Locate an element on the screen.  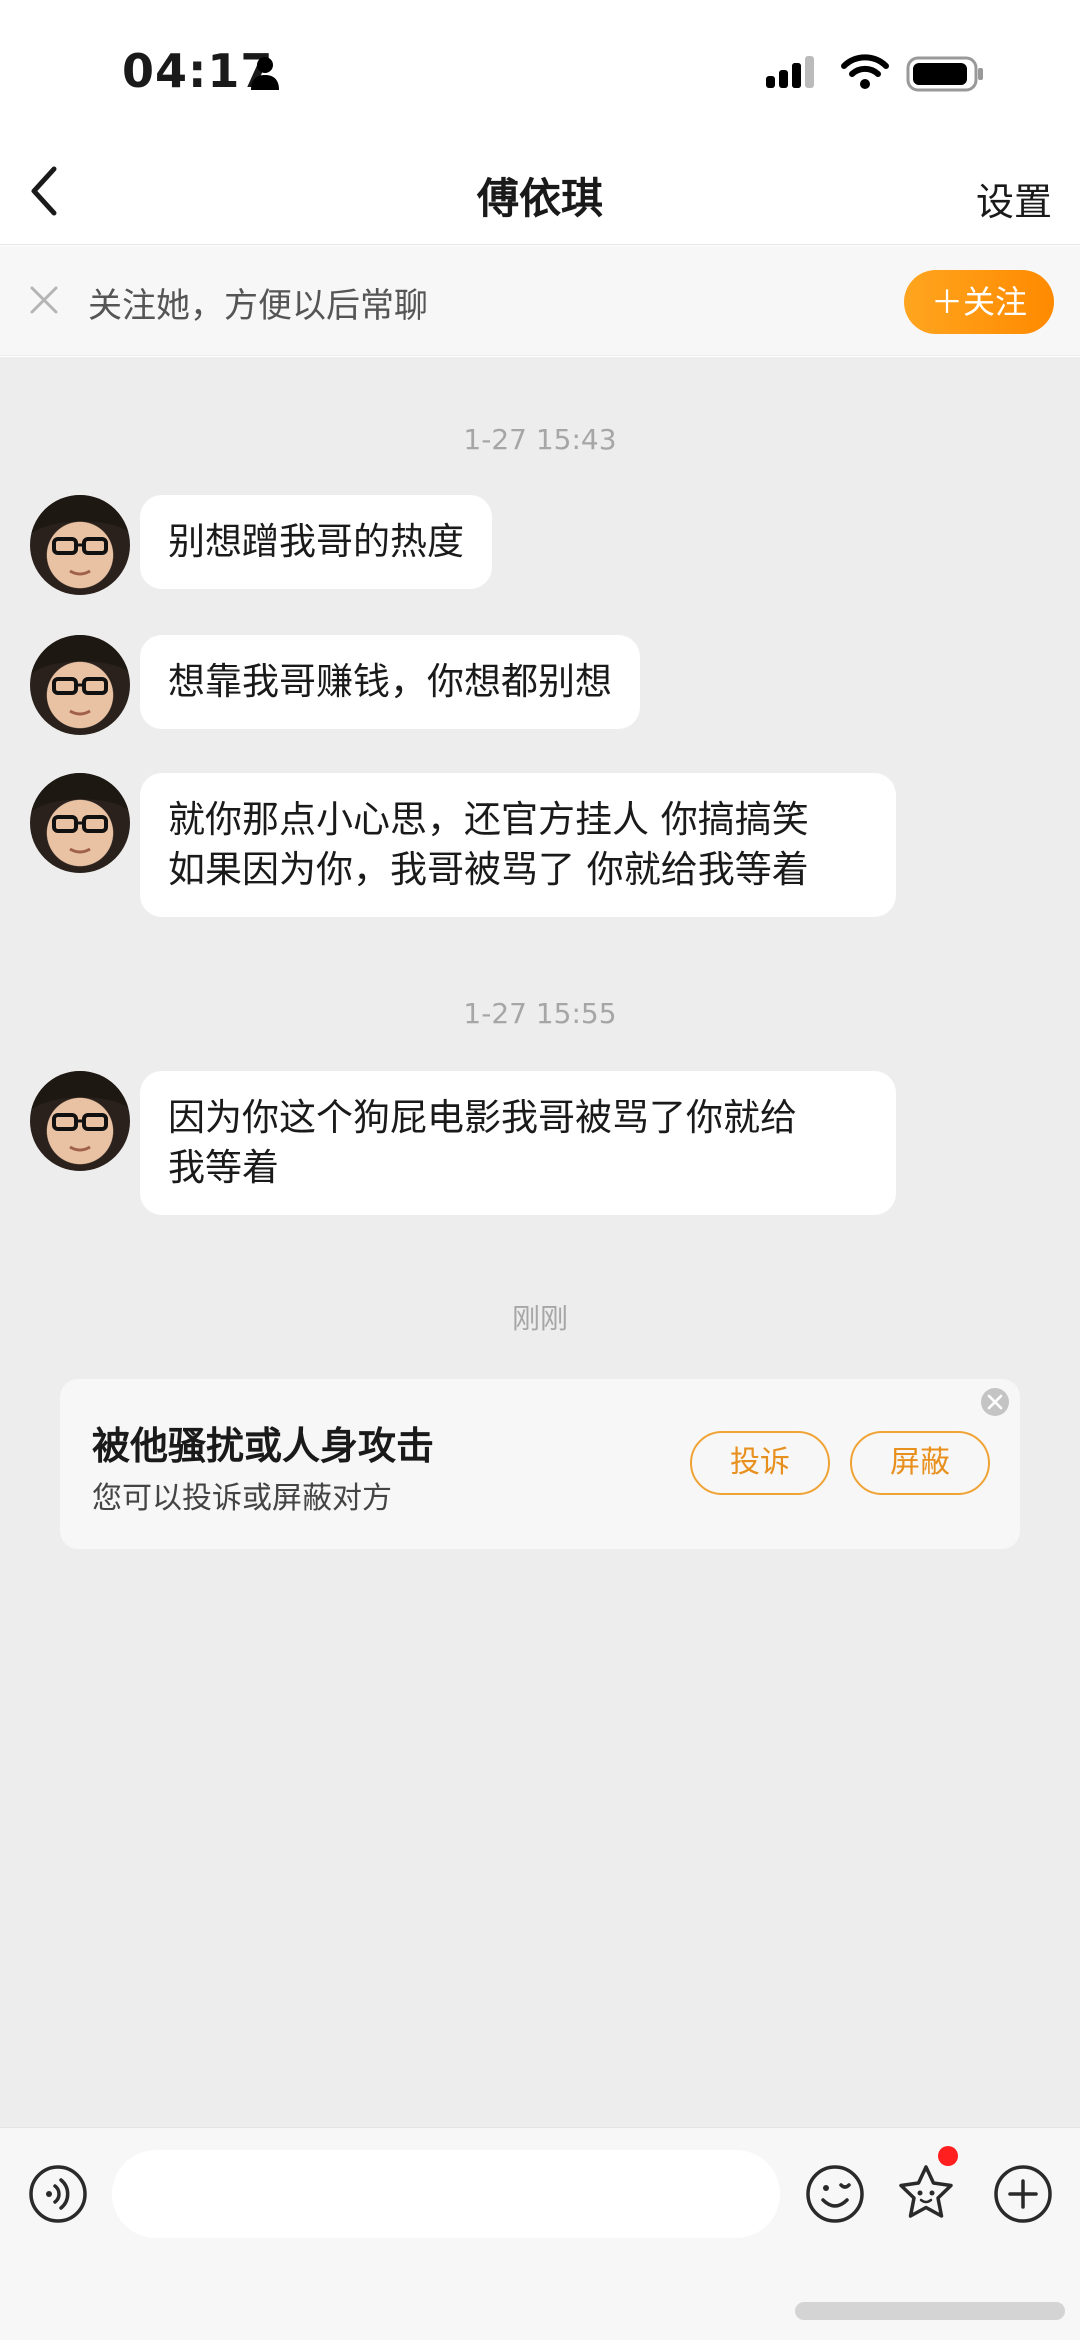
message-text: 想靠我哥赚钱，你想都别想 is located at coordinates (390, 681).